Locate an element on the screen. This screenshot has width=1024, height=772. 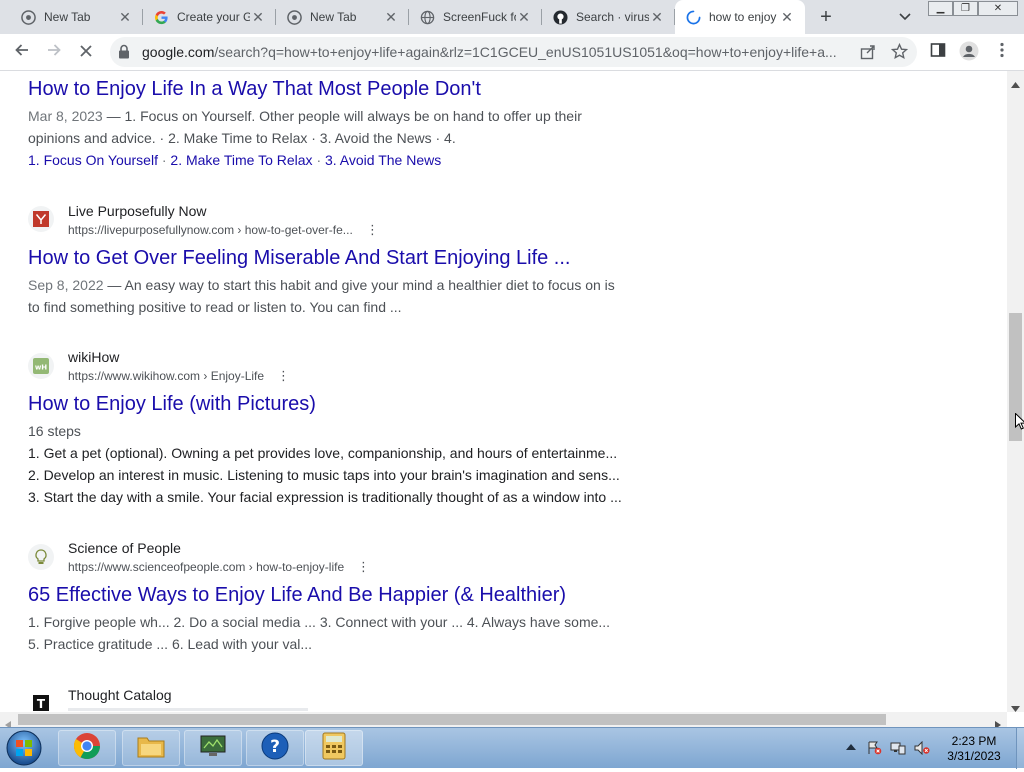
science-of-people-favicon-icon is located at coordinates (41, 557).